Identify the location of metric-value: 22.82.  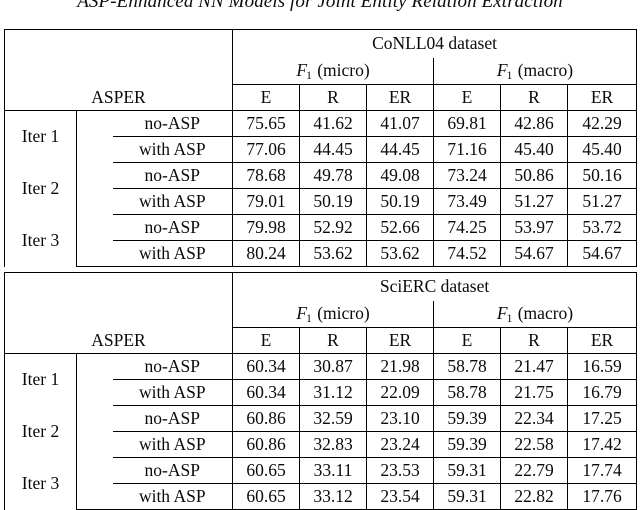
(534, 496).